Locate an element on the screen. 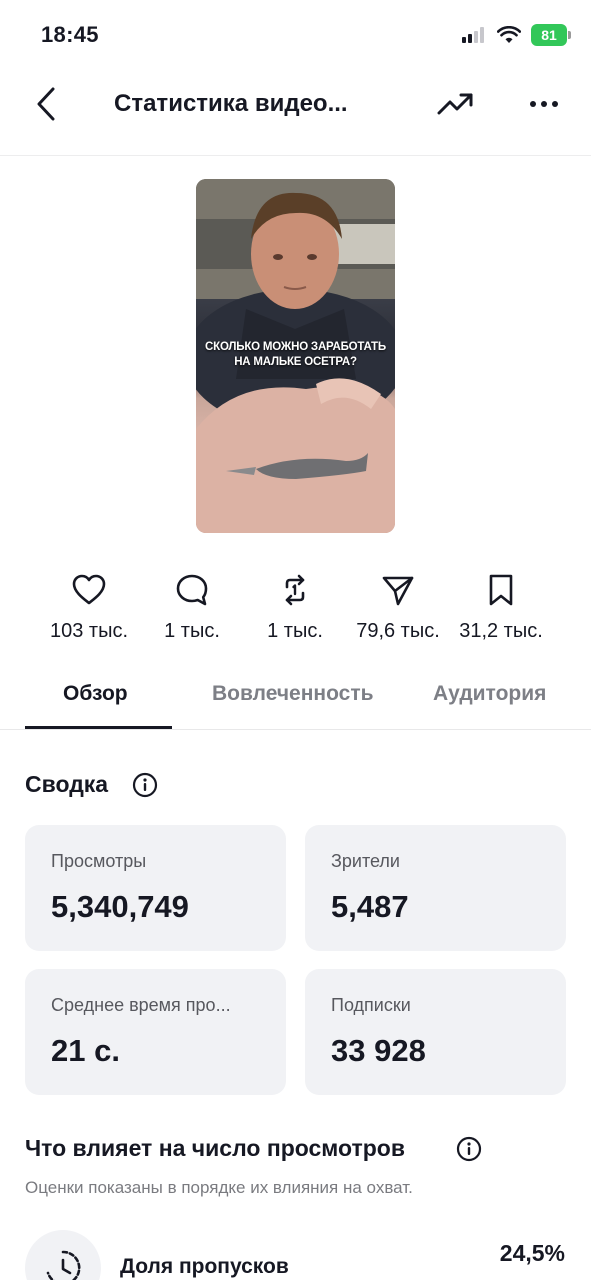 Image resolution: width=591 pixels, height=1280 pixels. saves-count: 31,2 тыс. is located at coordinates (501, 631).